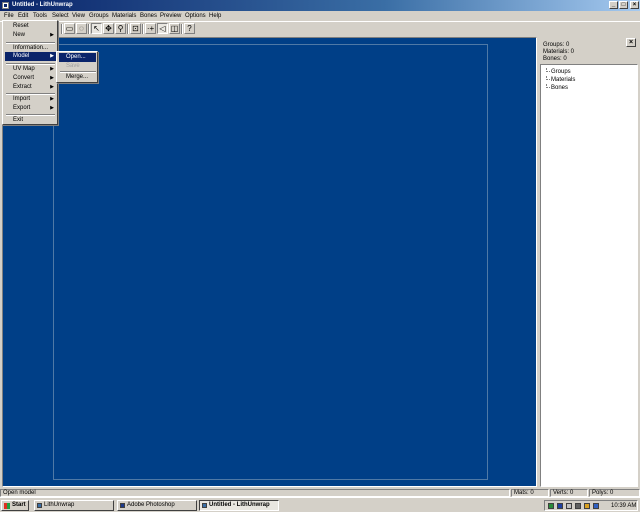 The width and height of the screenshot is (640, 512). I want to click on task-photoshop: Adobe Photoshop, so click(157, 505).